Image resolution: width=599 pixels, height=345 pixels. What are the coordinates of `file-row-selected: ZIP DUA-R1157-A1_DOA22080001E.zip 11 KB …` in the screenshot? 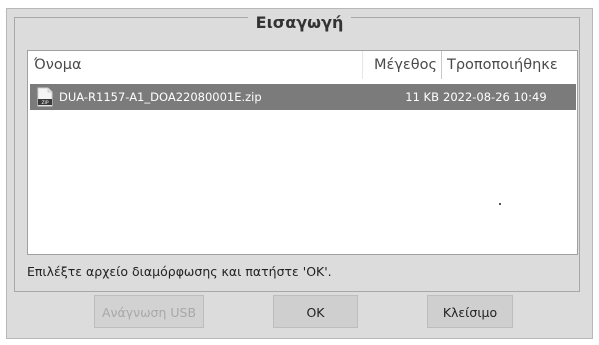 It's located at (303, 97).